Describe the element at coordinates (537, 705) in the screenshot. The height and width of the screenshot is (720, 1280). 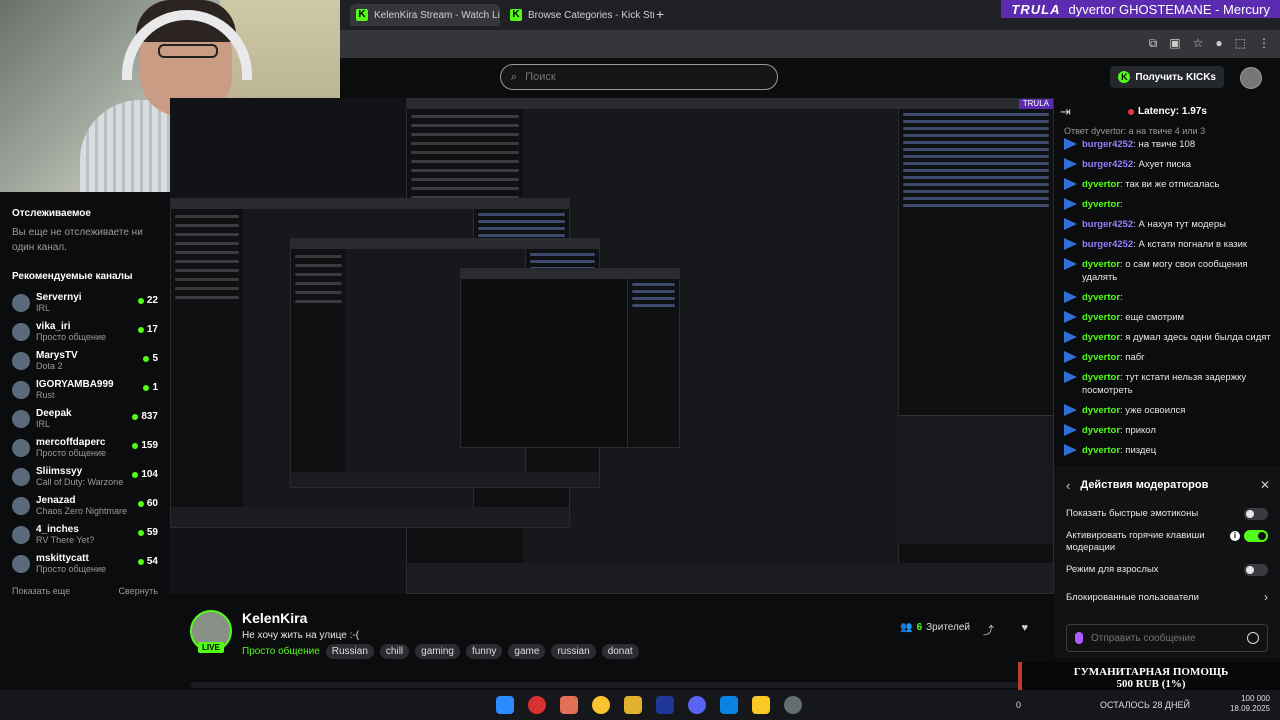
I see `opera-icon` at that location.